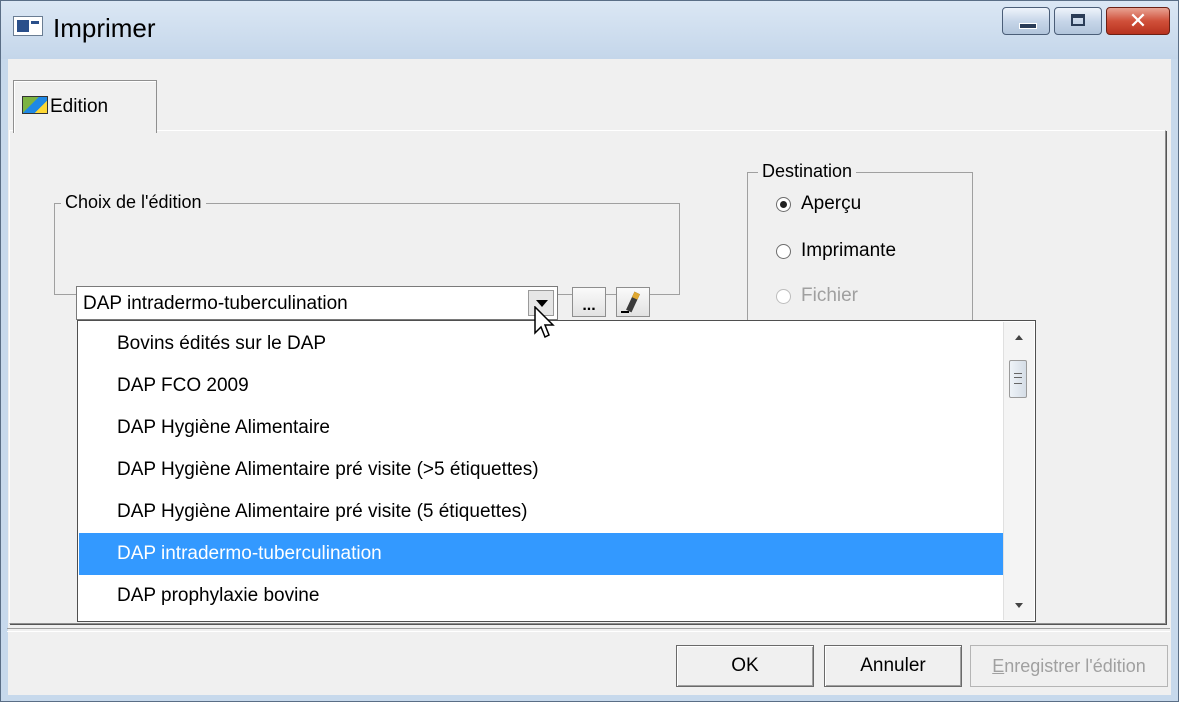 This screenshot has width=1179, height=702. I want to click on save-edition-button: Enregistrer l'édition, so click(1069, 666).